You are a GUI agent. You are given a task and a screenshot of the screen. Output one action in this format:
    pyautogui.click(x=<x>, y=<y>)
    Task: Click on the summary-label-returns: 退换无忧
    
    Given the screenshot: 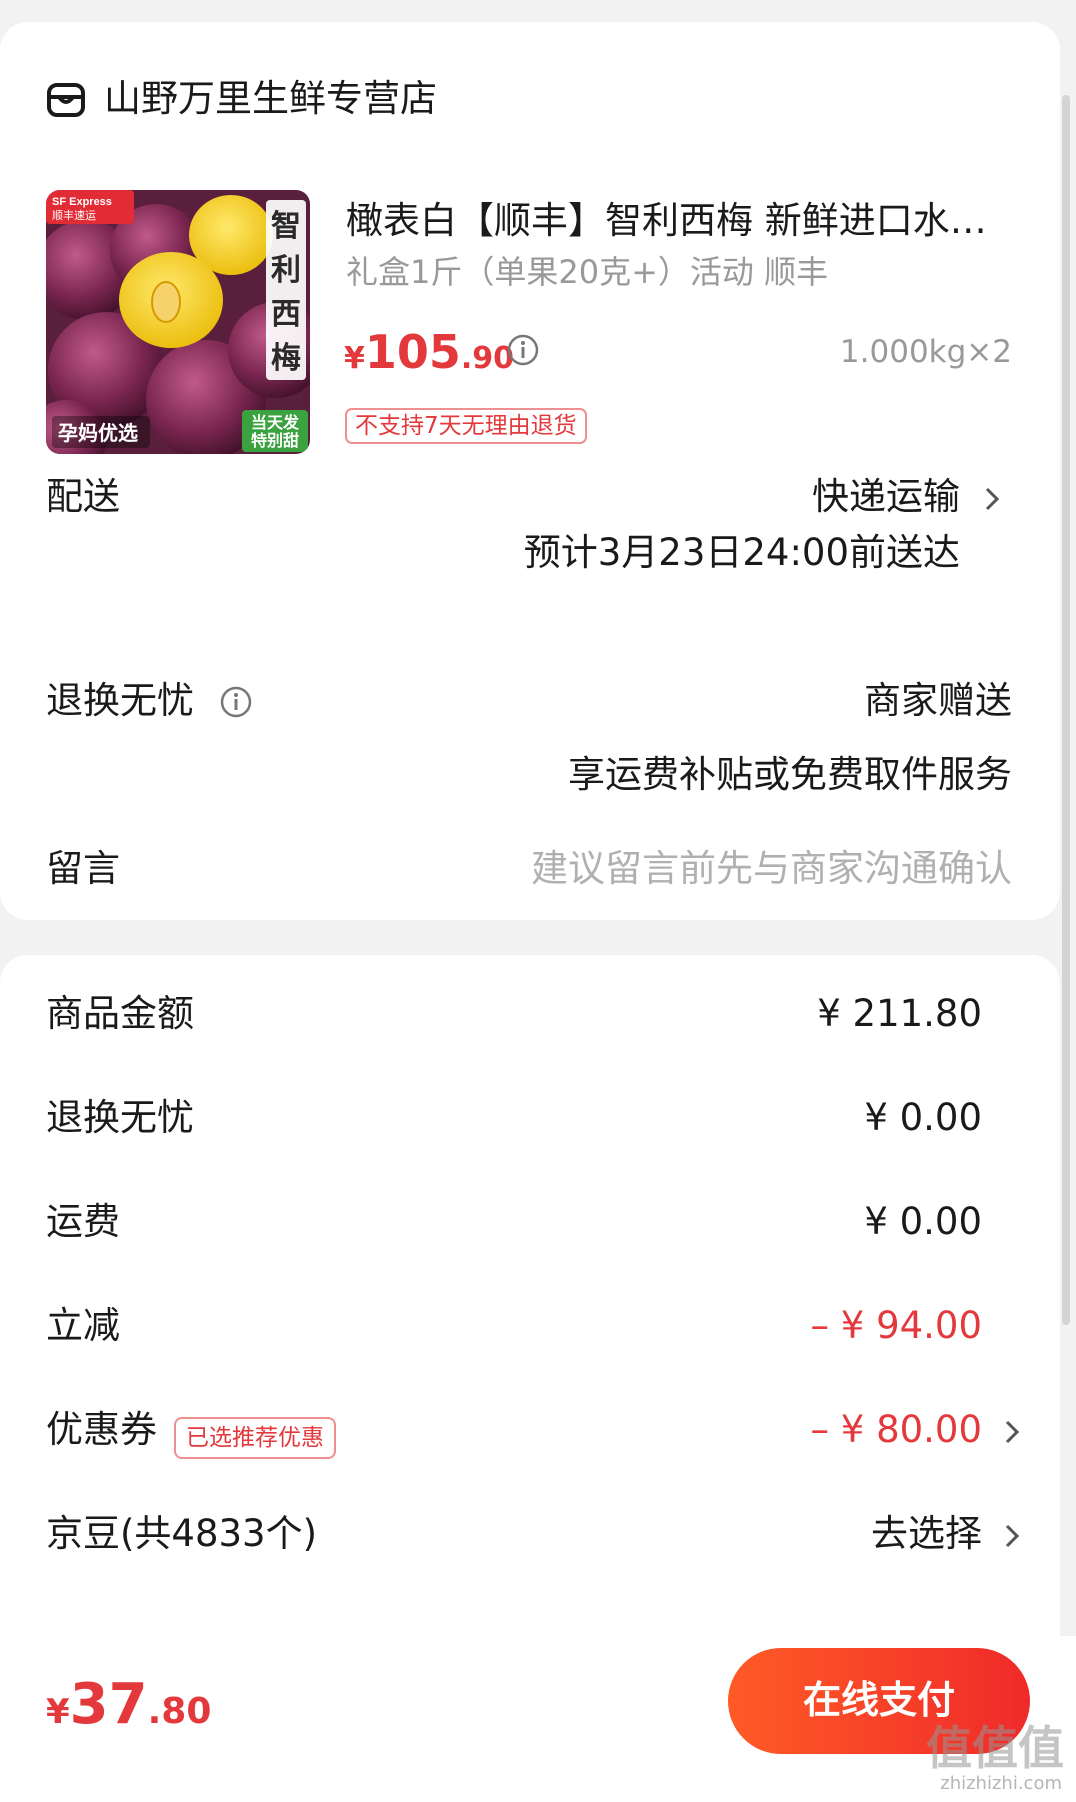 What is the action you would take?
    pyautogui.click(x=120, y=1117)
    